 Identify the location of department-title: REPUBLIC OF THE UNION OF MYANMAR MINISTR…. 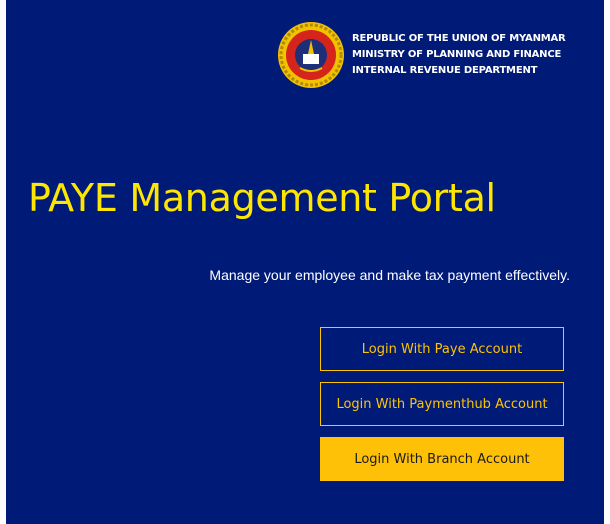
(459, 55).